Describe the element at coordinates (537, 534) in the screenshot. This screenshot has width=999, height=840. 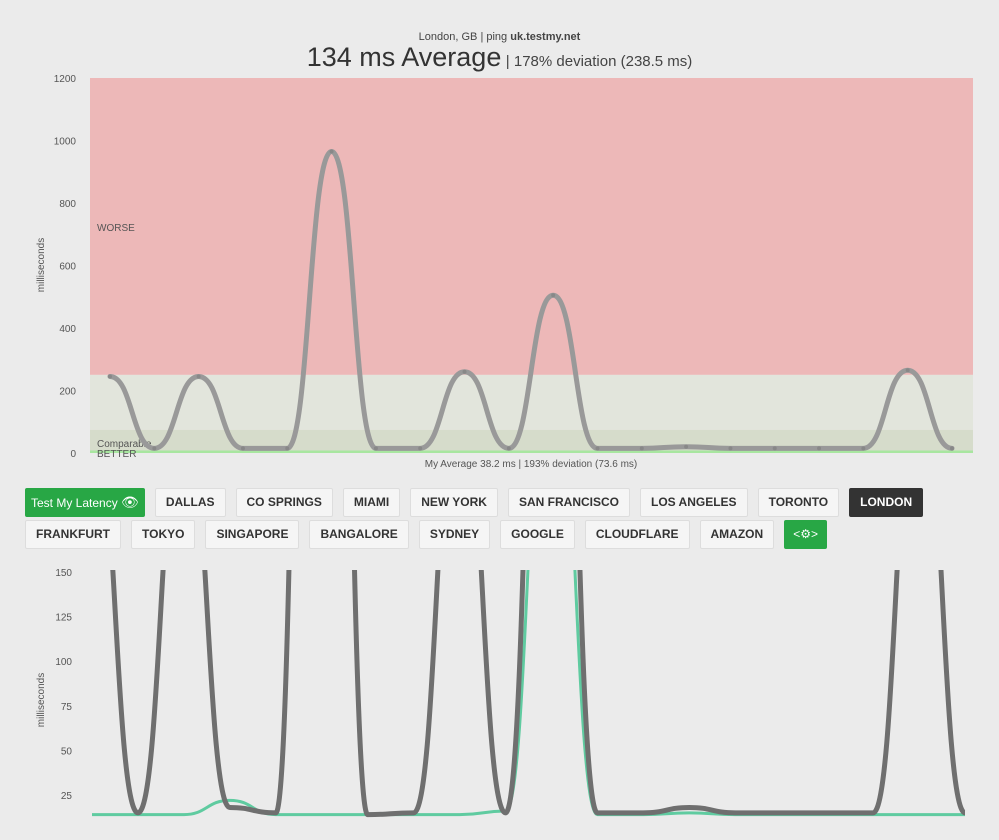
I see `server-button-google: GOOGLE` at that location.